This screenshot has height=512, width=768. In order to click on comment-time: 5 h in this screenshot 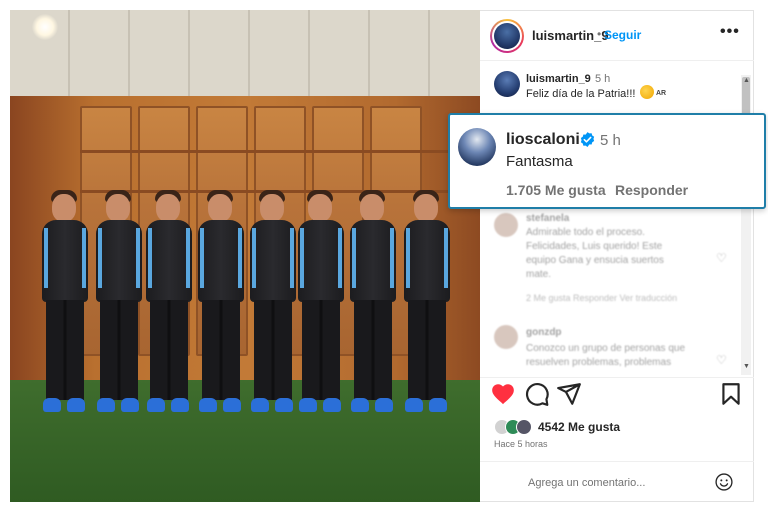, I will do `click(610, 140)`.